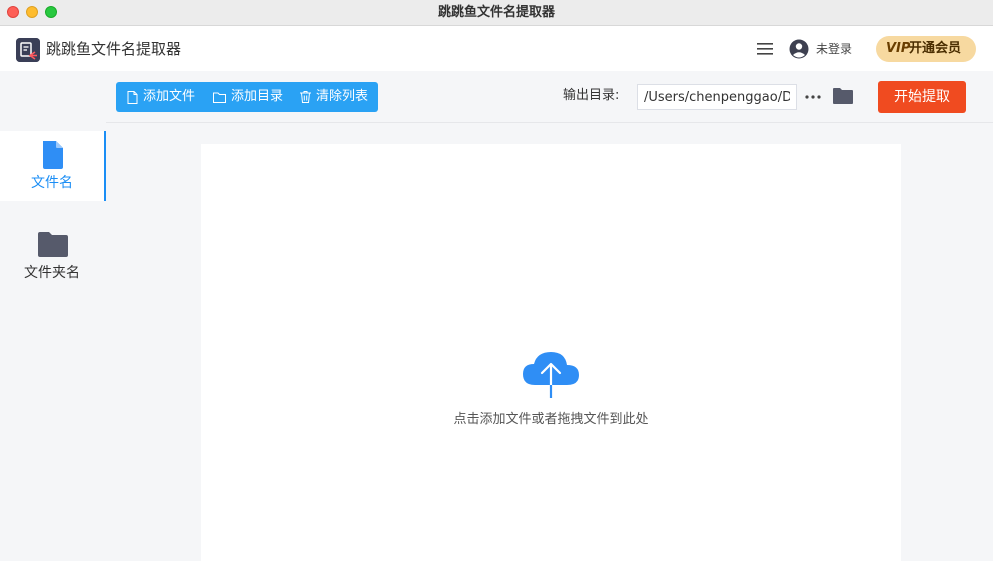 This screenshot has width=993, height=561. I want to click on file-actions-group: 添加文件 添加目录 清除列表, so click(247, 97).